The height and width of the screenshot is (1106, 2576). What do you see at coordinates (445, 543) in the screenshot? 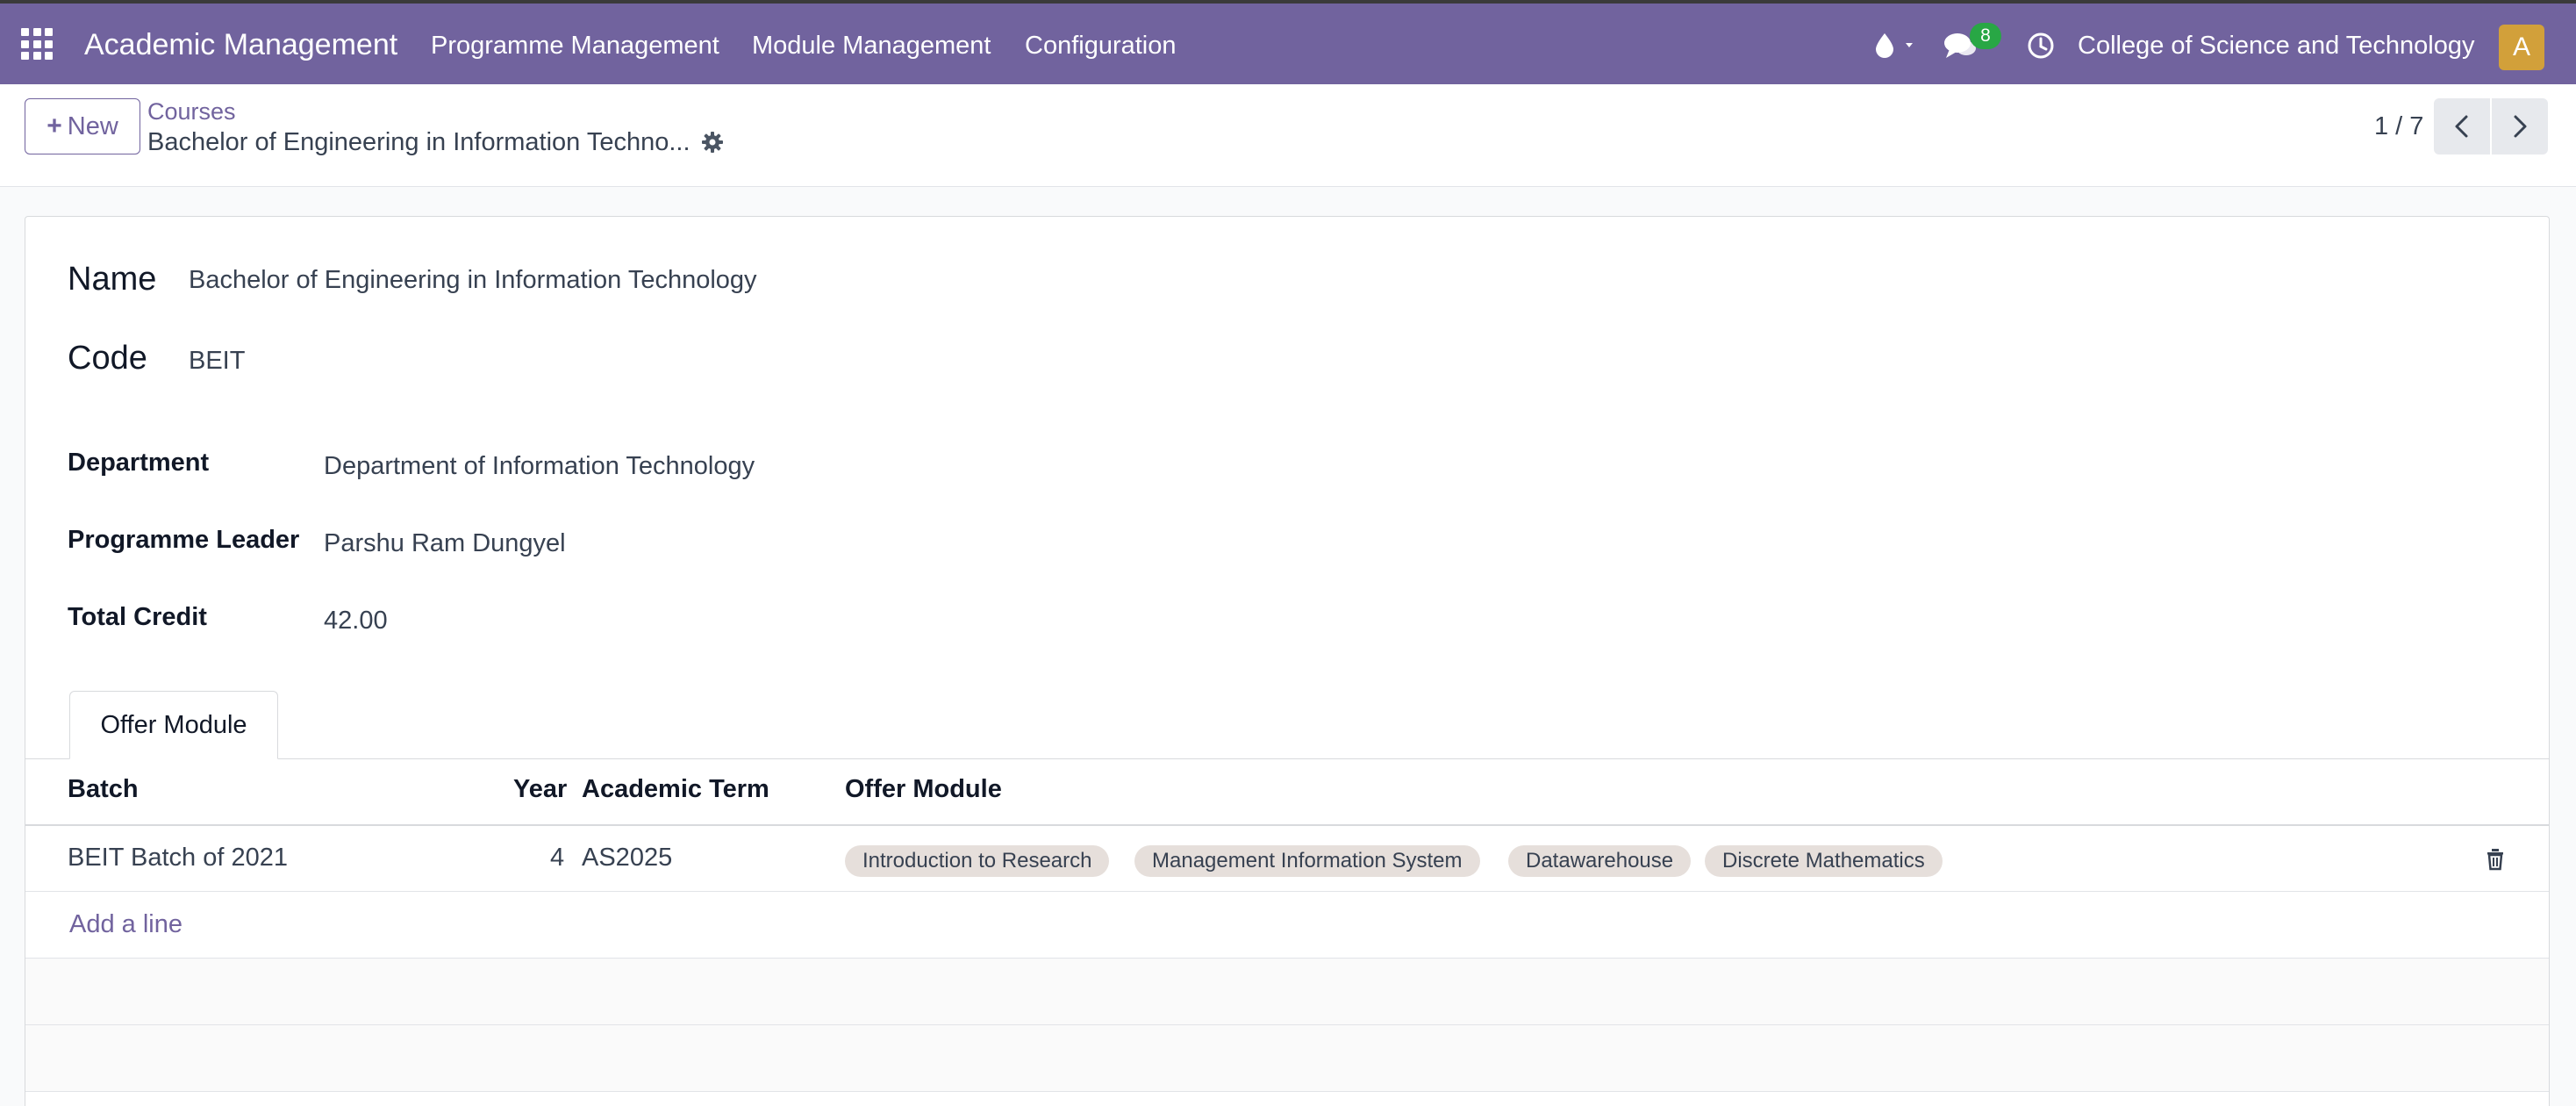
I see `programme-leader-field: Parshu Ram Dungyel` at bounding box center [445, 543].